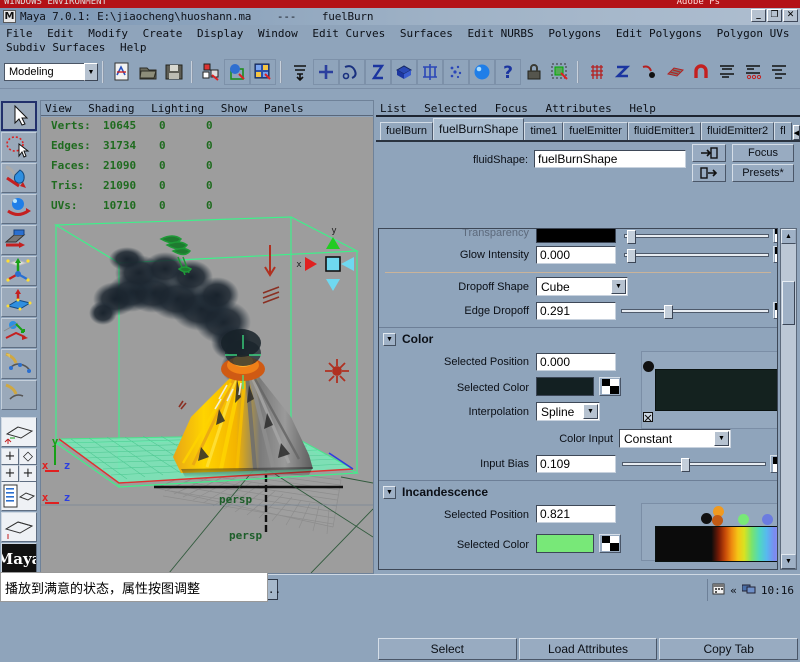  Describe the element at coordinates (583, 108) in the screenshot. I see `ae-menu-attributes: Attributes` at that location.